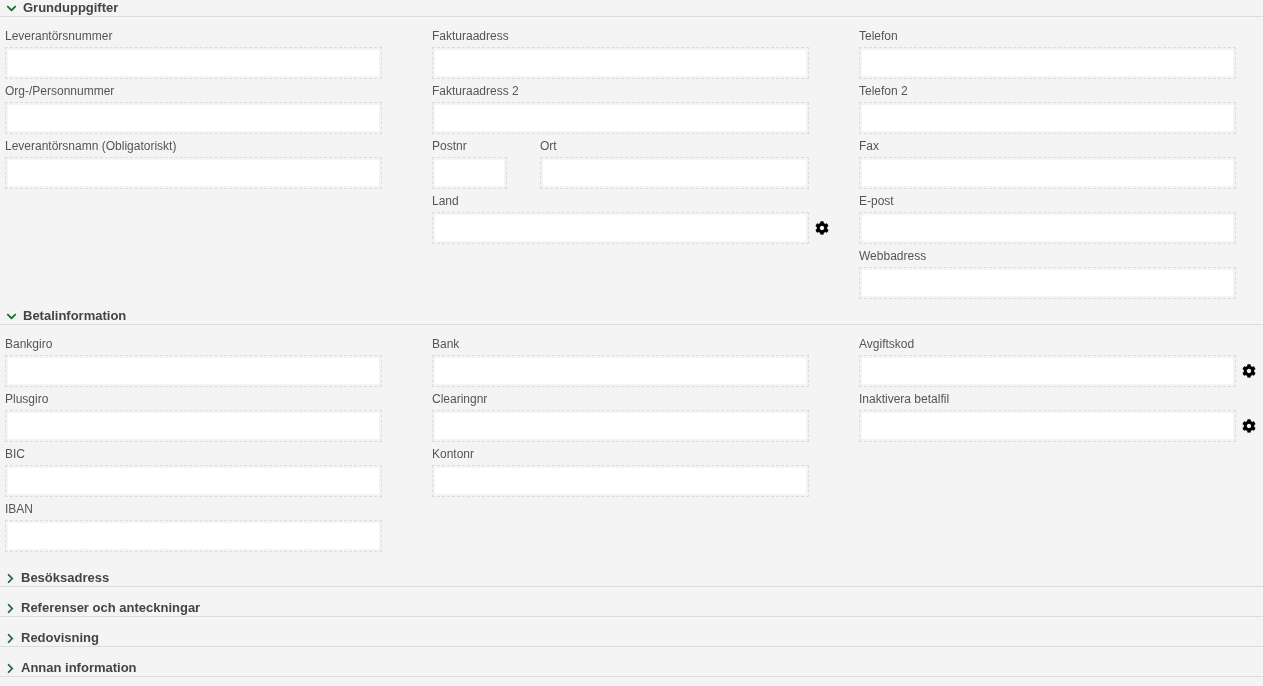 The image size is (1263, 686). I want to click on field-label: Ort, so click(549, 146).